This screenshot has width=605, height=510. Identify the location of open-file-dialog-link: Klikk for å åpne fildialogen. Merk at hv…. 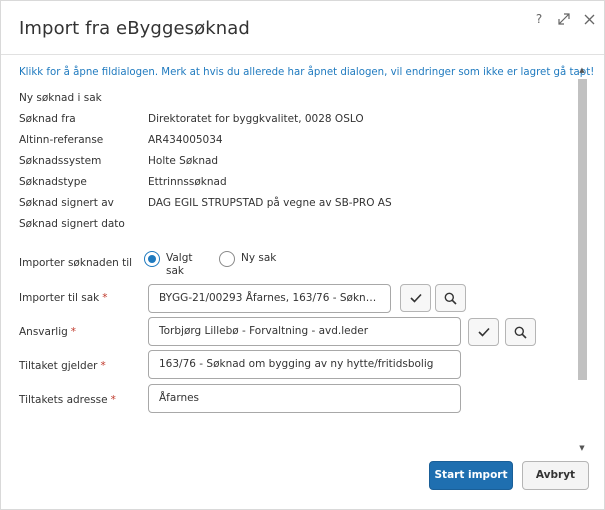
(306, 72).